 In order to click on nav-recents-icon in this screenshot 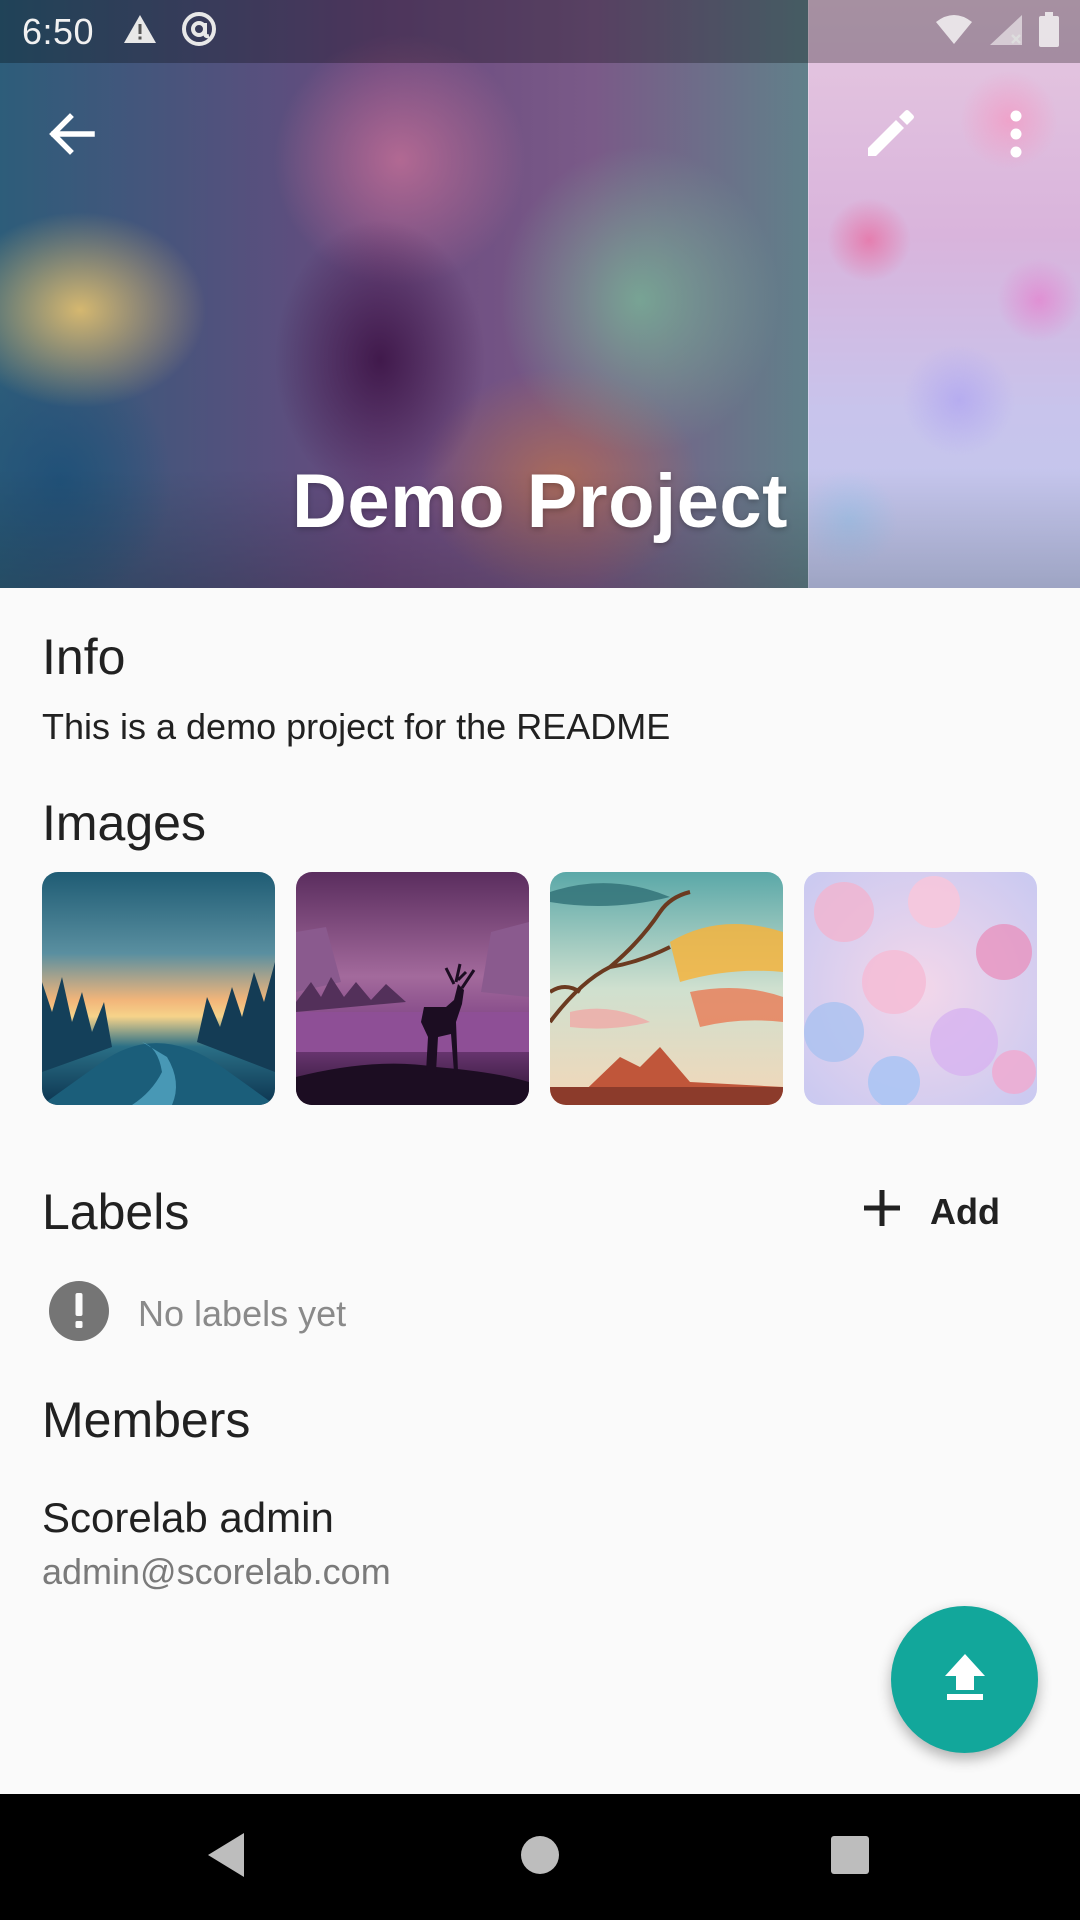, I will do `click(850, 1857)`.